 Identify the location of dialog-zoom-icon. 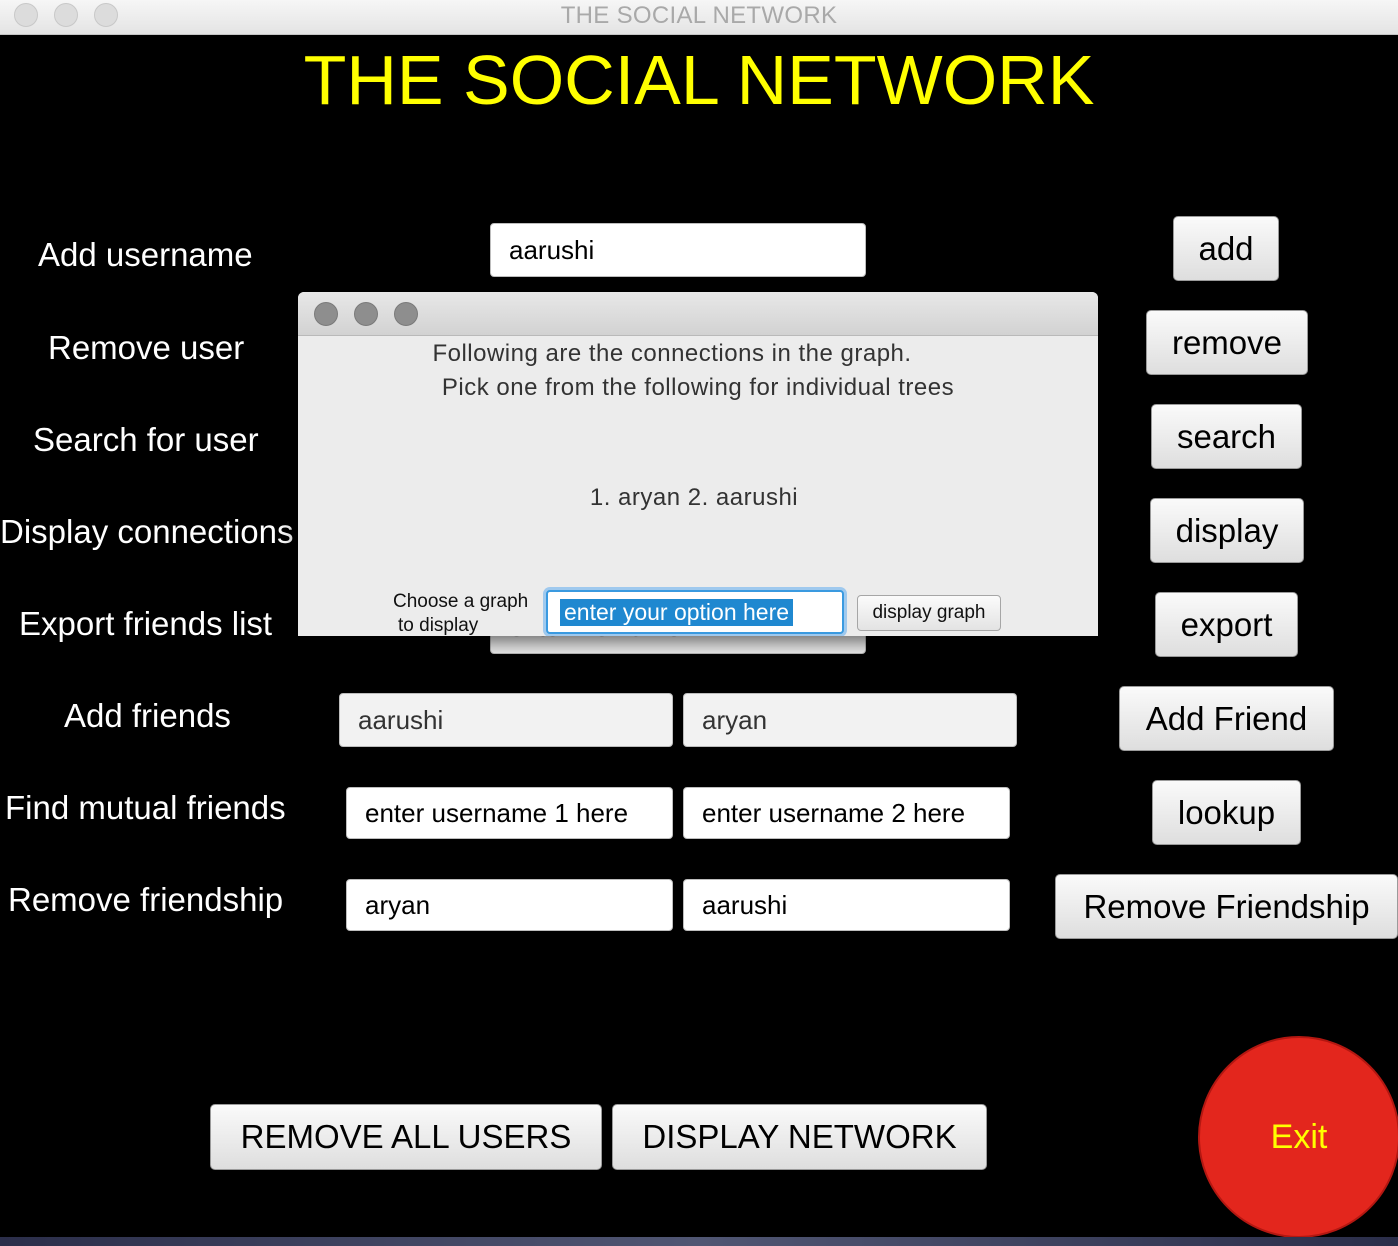
(406, 314).